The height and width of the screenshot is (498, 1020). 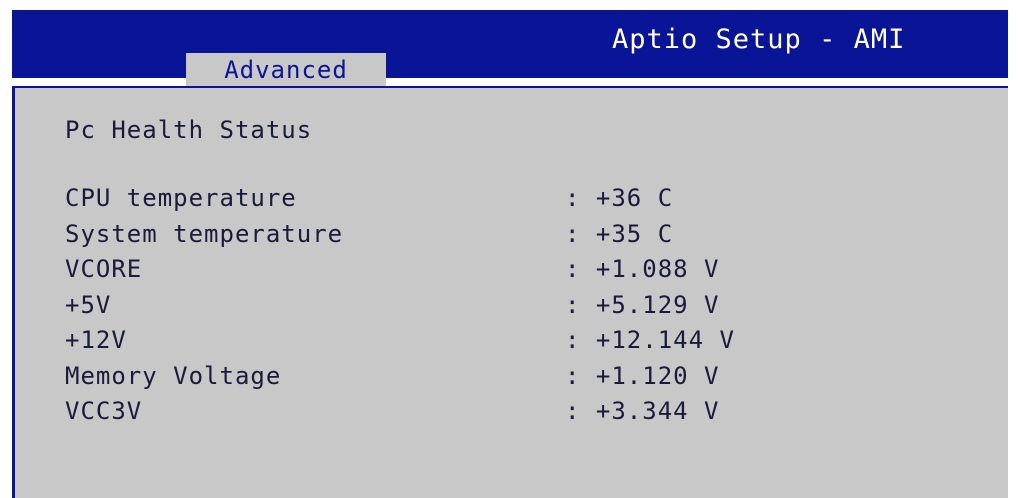 I want to click on reading-value: : +3.344 V, so click(x=642, y=411).